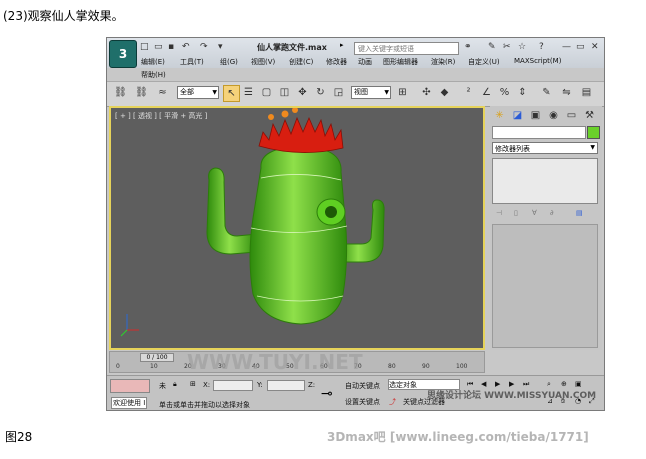 The height and width of the screenshot is (459, 646). What do you see at coordinates (552, 213) in the screenshot?
I see `remove-modifier-icon: ∂` at bounding box center [552, 213].